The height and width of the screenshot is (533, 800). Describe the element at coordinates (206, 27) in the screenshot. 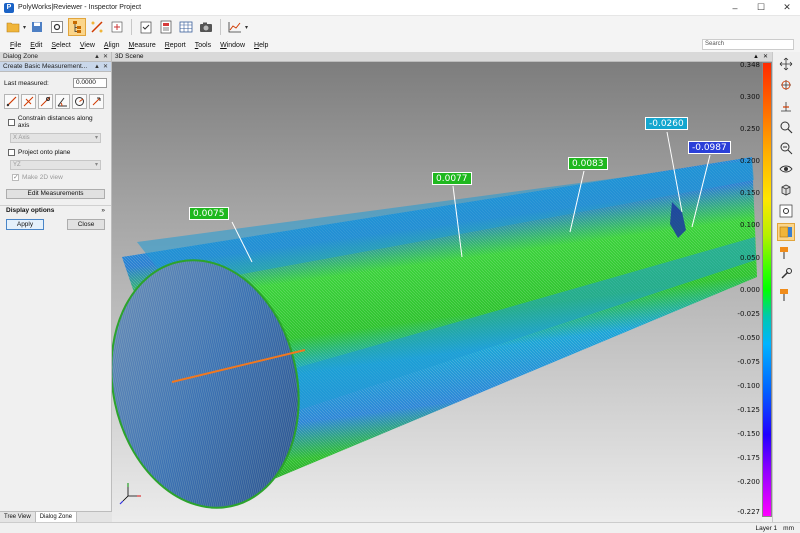

I see `camera-icon` at that location.